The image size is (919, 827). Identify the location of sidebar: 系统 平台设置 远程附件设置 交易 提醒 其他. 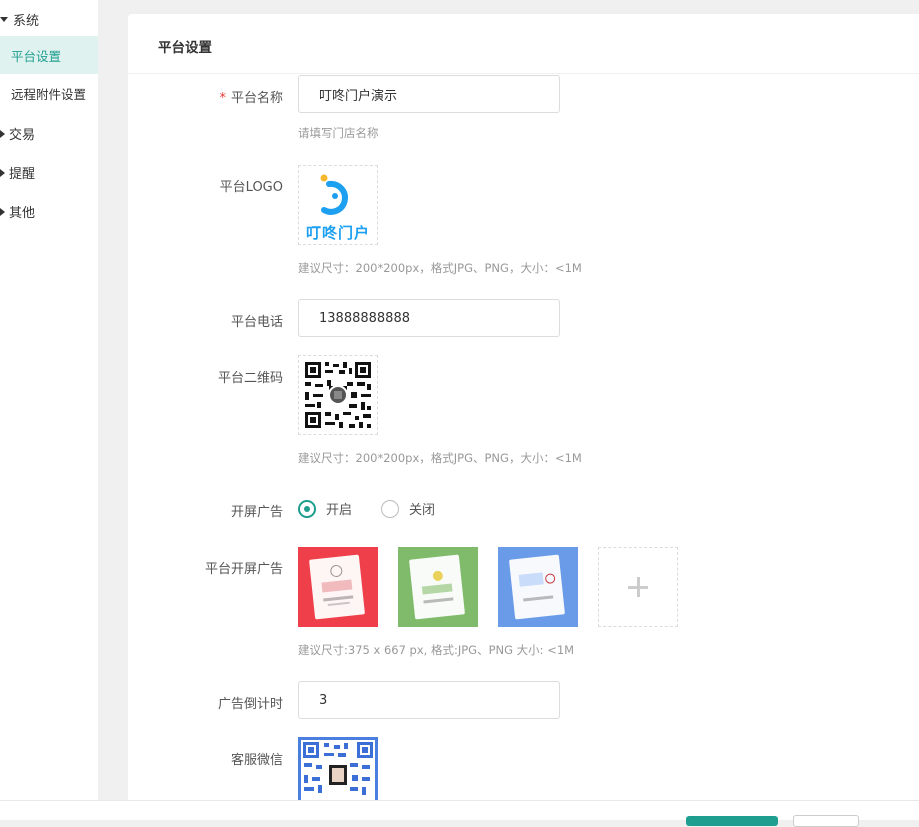
(49, 410).